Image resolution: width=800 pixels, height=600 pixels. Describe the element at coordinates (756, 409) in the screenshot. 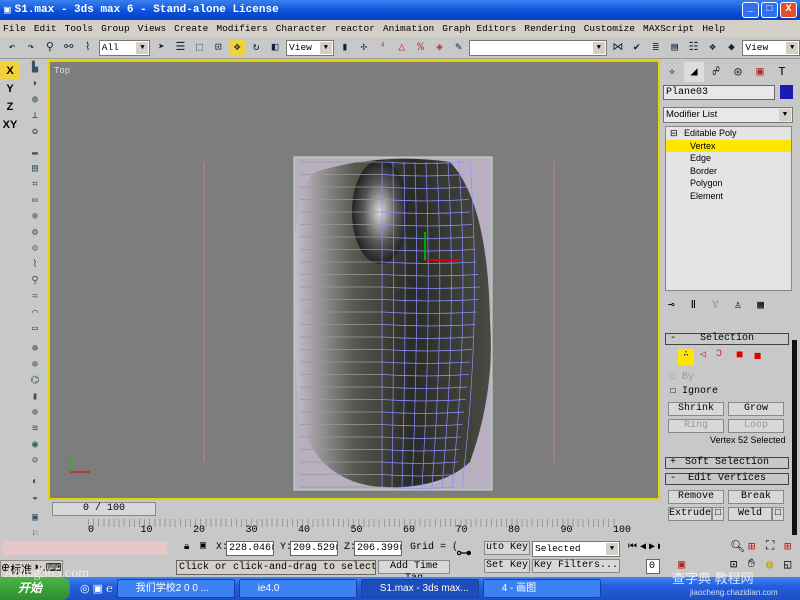

I see `grow-button: Grow` at that location.